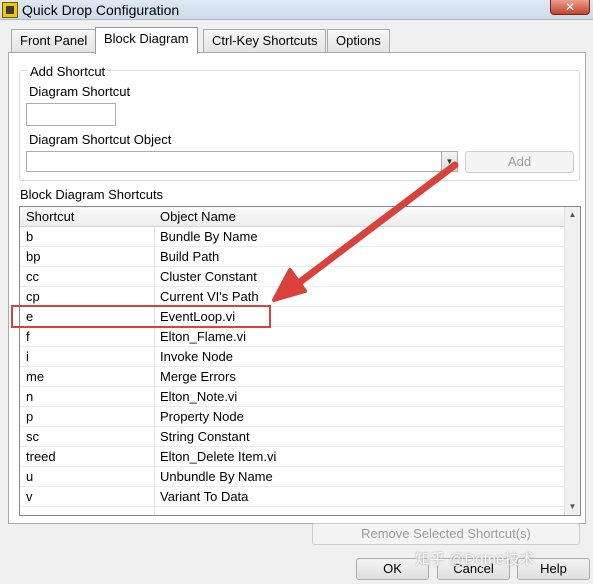 Image resolution: width=593 pixels, height=584 pixels. Describe the element at coordinates (35, 376) in the screenshot. I see `shortcut-cell: me` at that location.